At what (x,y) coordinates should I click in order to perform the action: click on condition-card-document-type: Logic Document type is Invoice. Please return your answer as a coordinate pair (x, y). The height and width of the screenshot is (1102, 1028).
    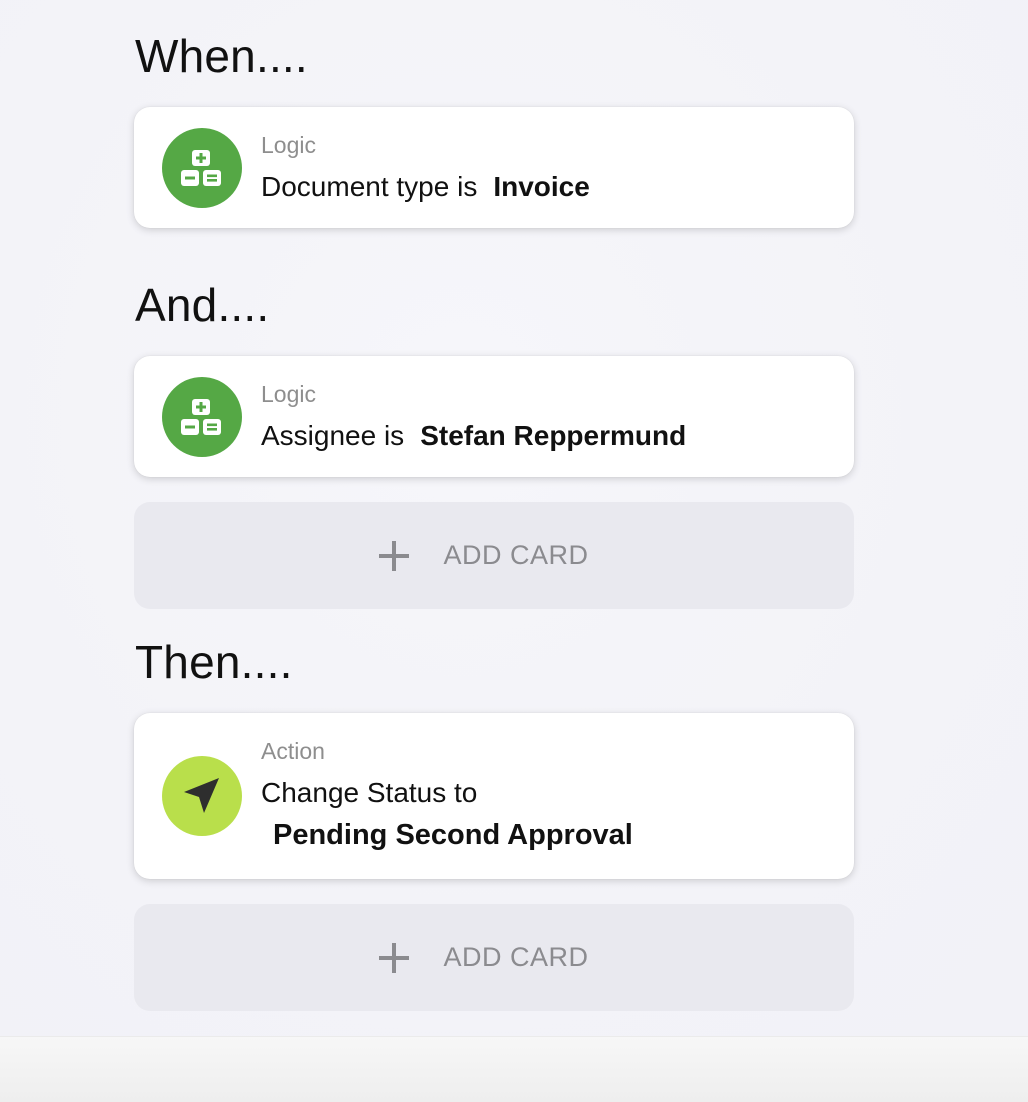
    Looking at the image, I should click on (494, 167).